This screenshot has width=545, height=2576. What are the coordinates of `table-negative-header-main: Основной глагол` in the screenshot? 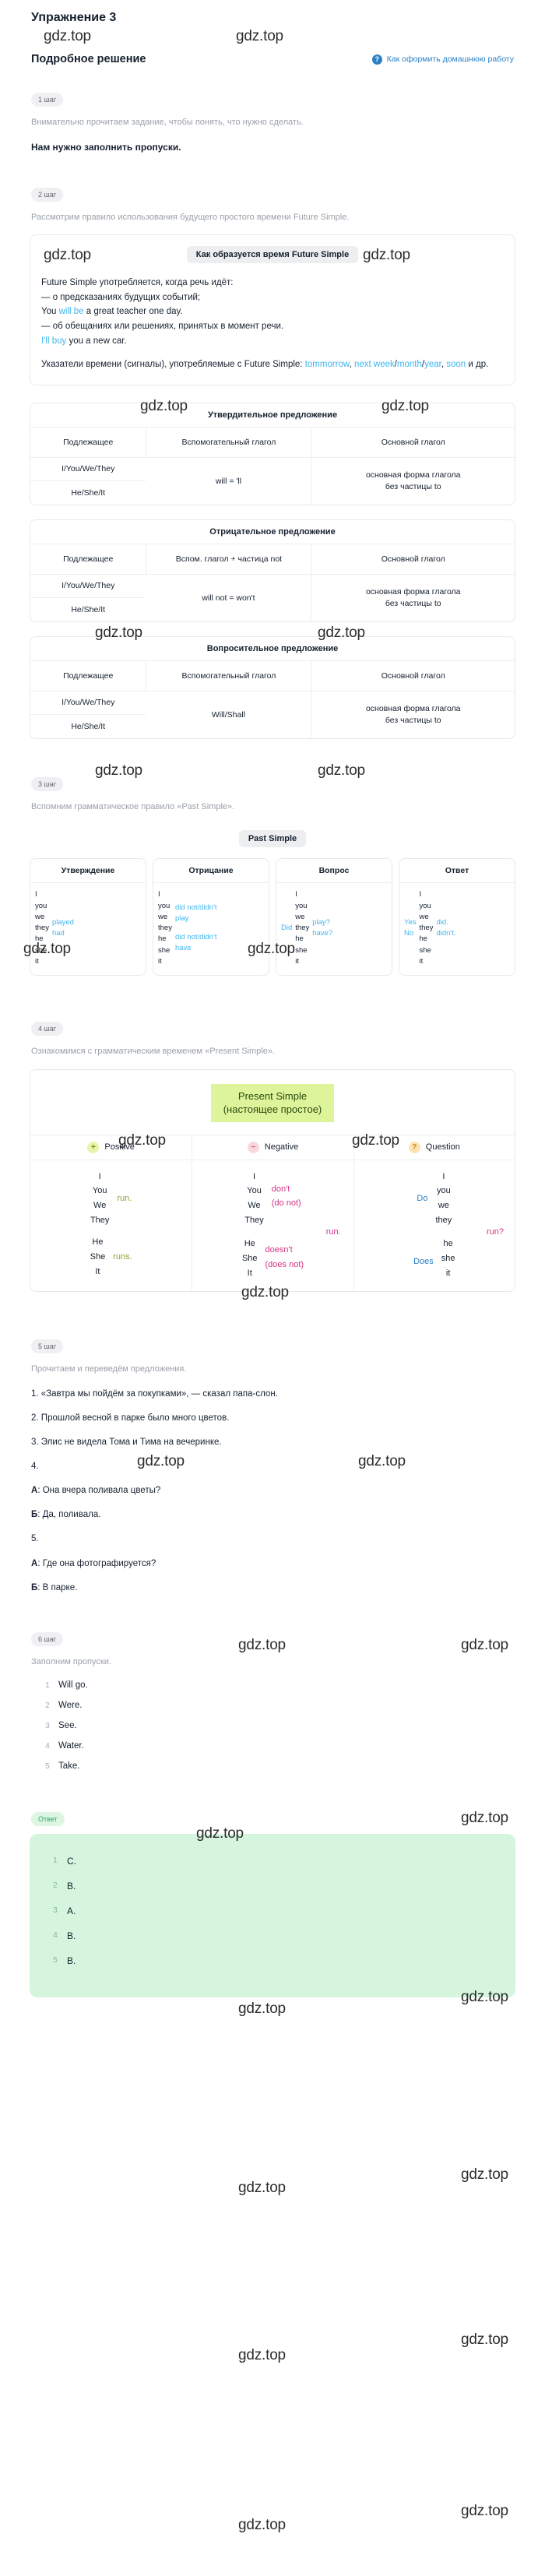 It's located at (413, 559).